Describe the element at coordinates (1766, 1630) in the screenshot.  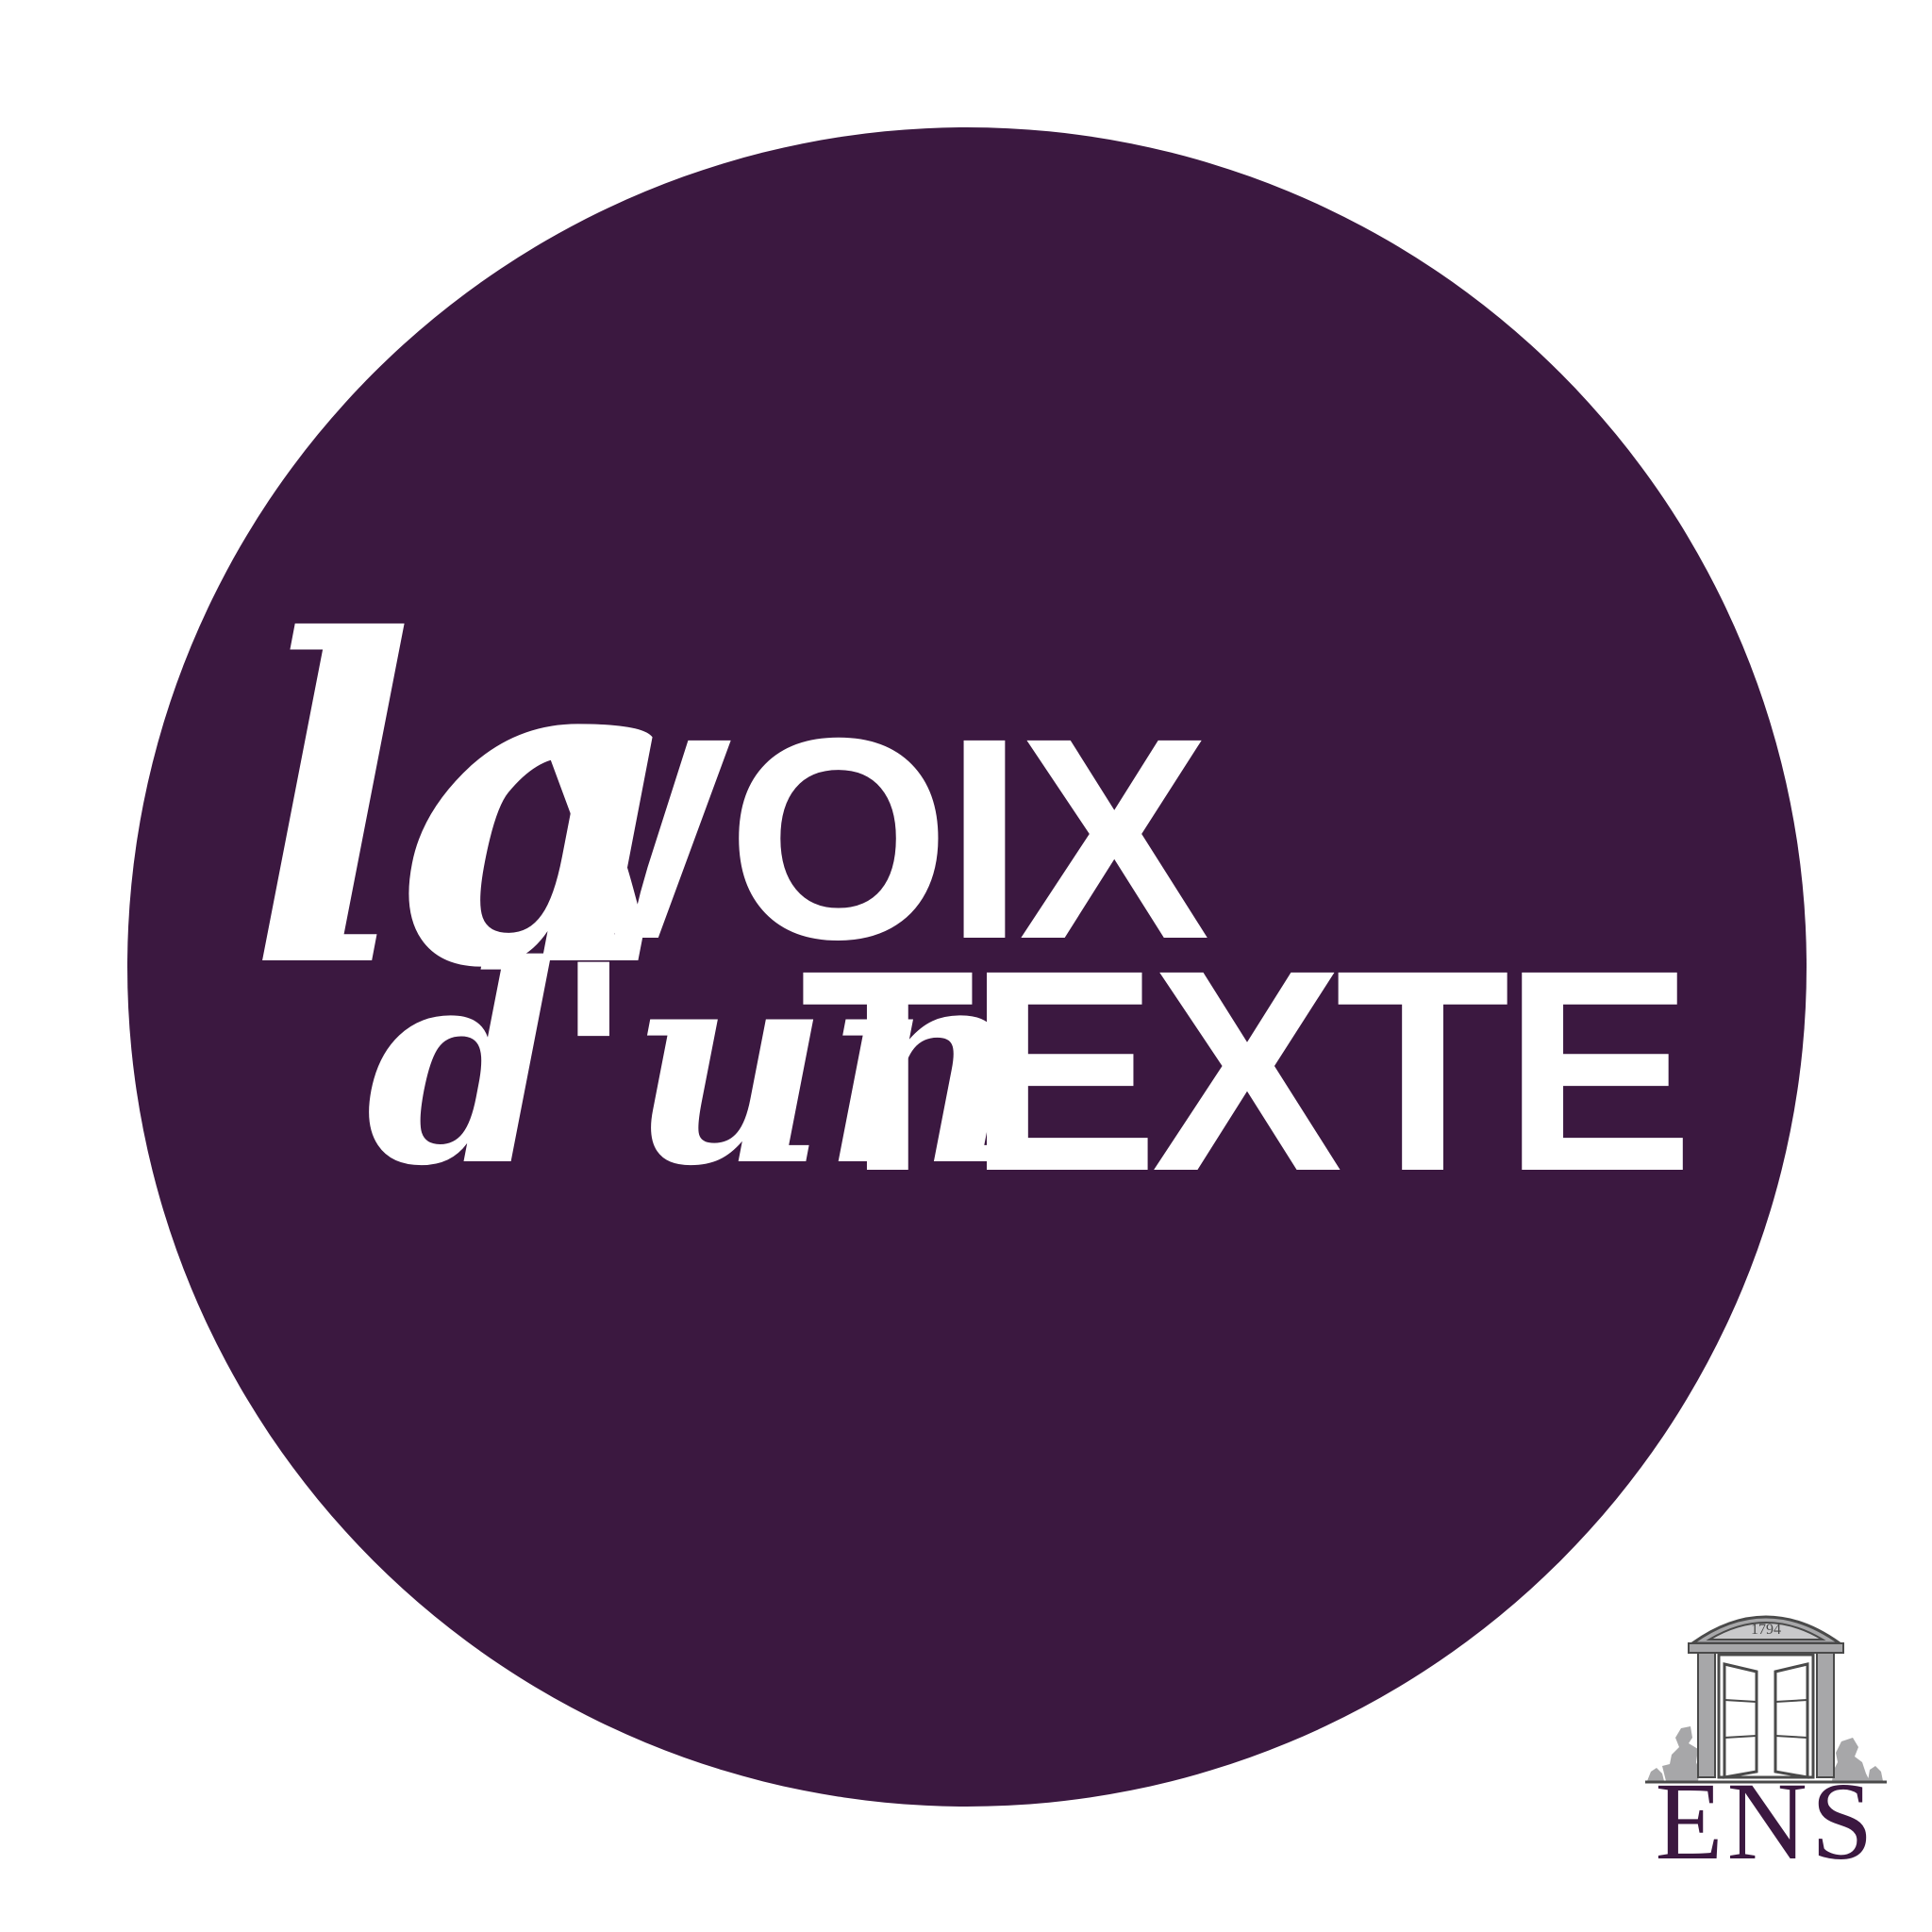
I see `emblem-year: 1794` at that location.